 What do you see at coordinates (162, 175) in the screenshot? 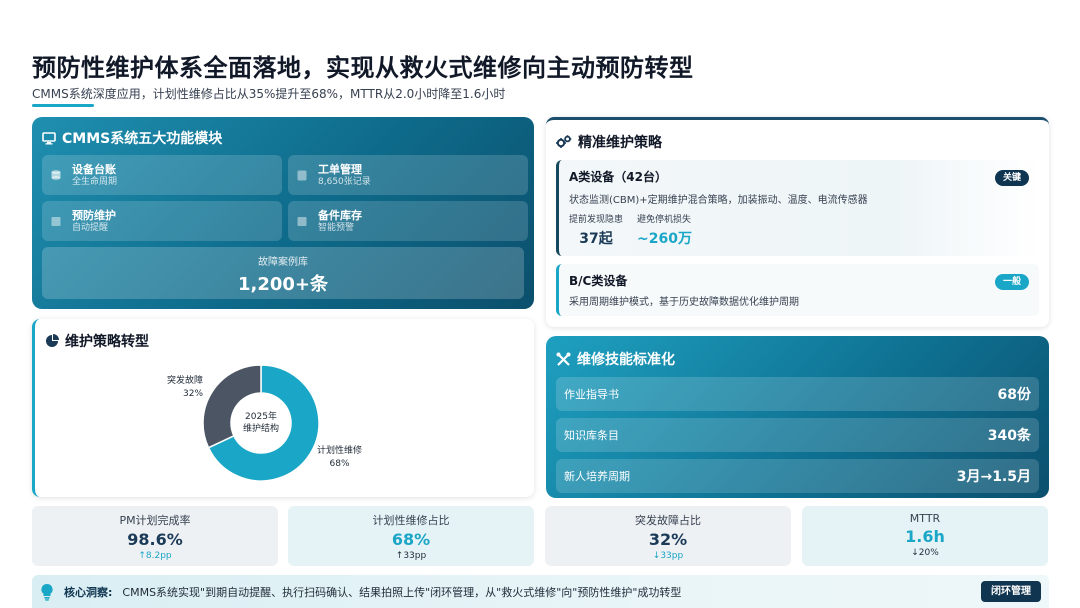
I see `module-equipment-ledger: 设备台账 全生命周期` at bounding box center [162, 175].